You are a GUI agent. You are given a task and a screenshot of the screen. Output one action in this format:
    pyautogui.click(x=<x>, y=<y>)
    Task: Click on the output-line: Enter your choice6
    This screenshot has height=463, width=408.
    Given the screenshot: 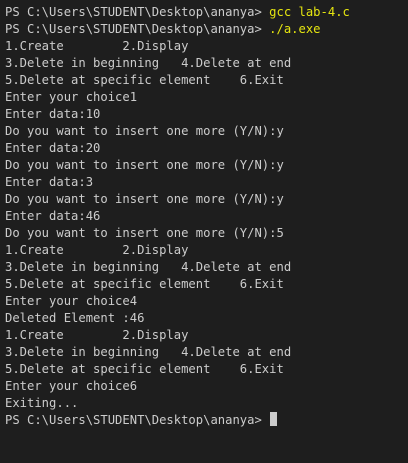 What is the action you would take?
    pyautogui.click(x=71, y=386)
    